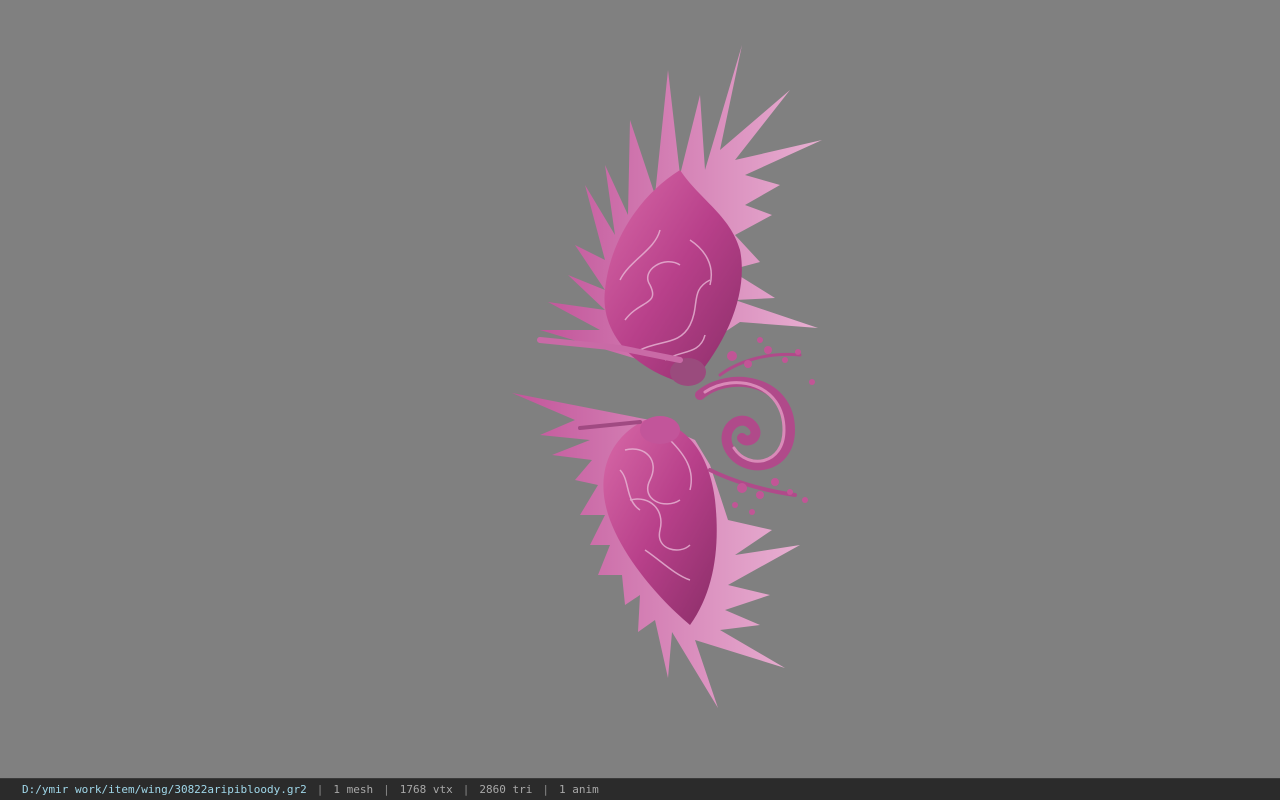 This screenshot has height=800, width=1280. I want to click on anim-count-label: 1 anim, so click(579, 789).